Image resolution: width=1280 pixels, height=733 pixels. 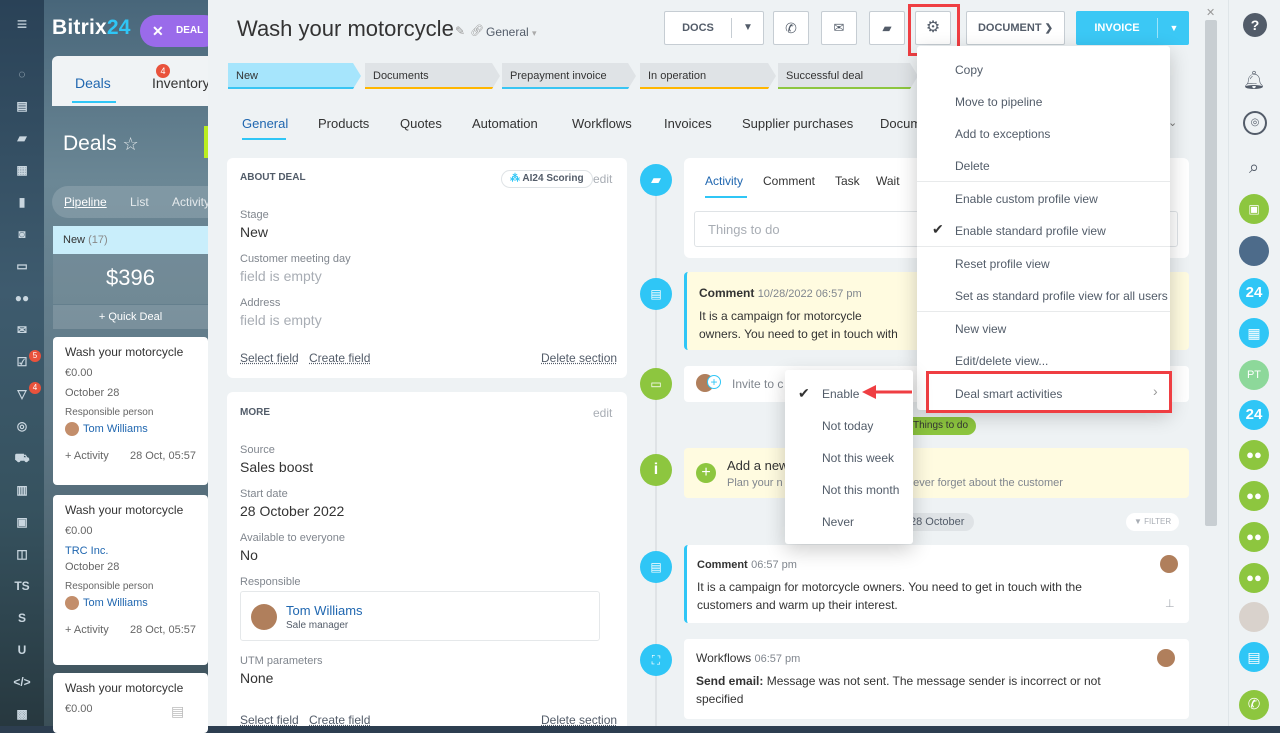 What do you see at coordinates (460, 31) in the screenshot?
I see `edit-pencil-icon: ✎` at bounding box center [460, 31].